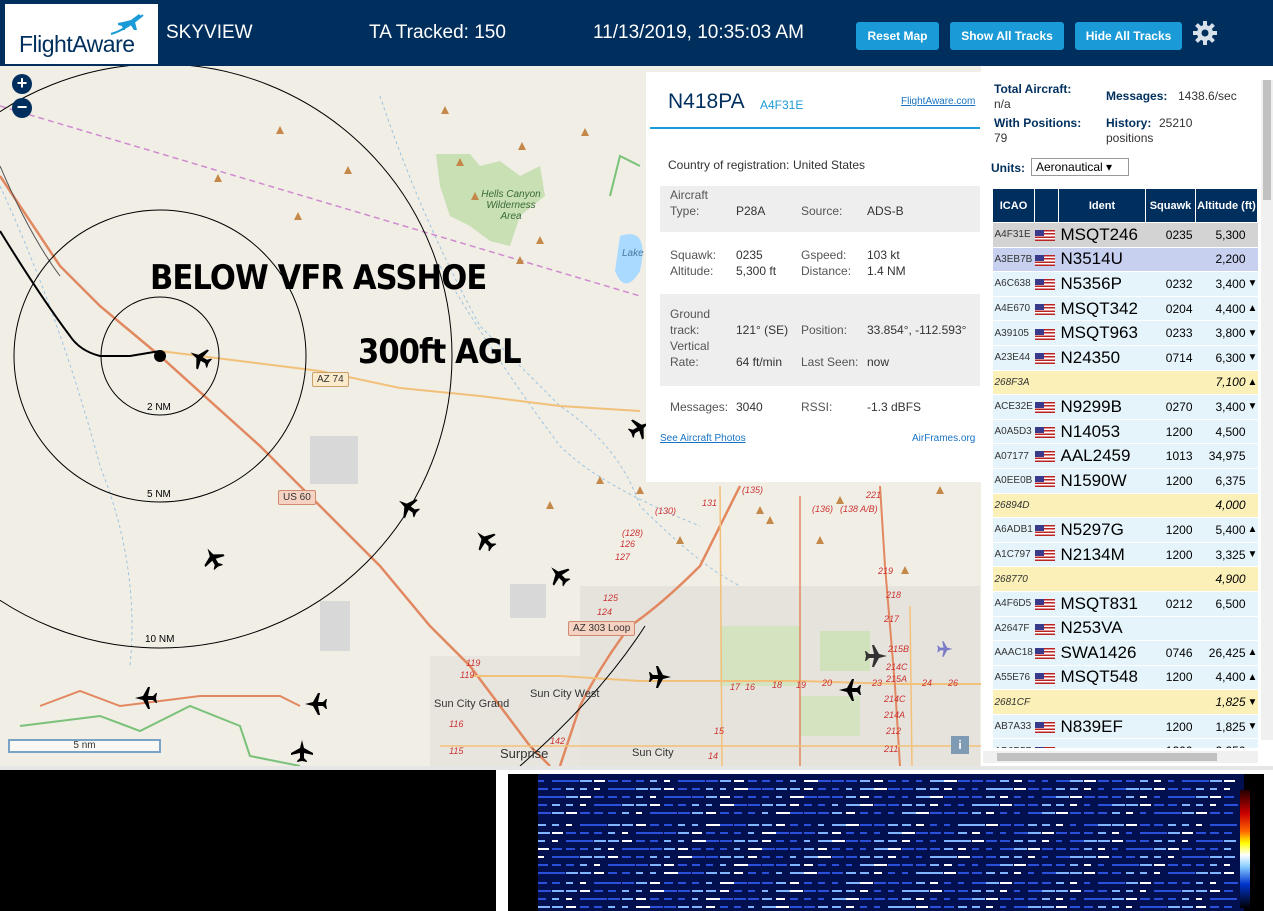 The width and height of the screenshot is (1273, 911). What do you see at coordinates (1170, 205) in the screenshot?
I see `col-squawk: Squawk` at bounding box center [1170, 205].